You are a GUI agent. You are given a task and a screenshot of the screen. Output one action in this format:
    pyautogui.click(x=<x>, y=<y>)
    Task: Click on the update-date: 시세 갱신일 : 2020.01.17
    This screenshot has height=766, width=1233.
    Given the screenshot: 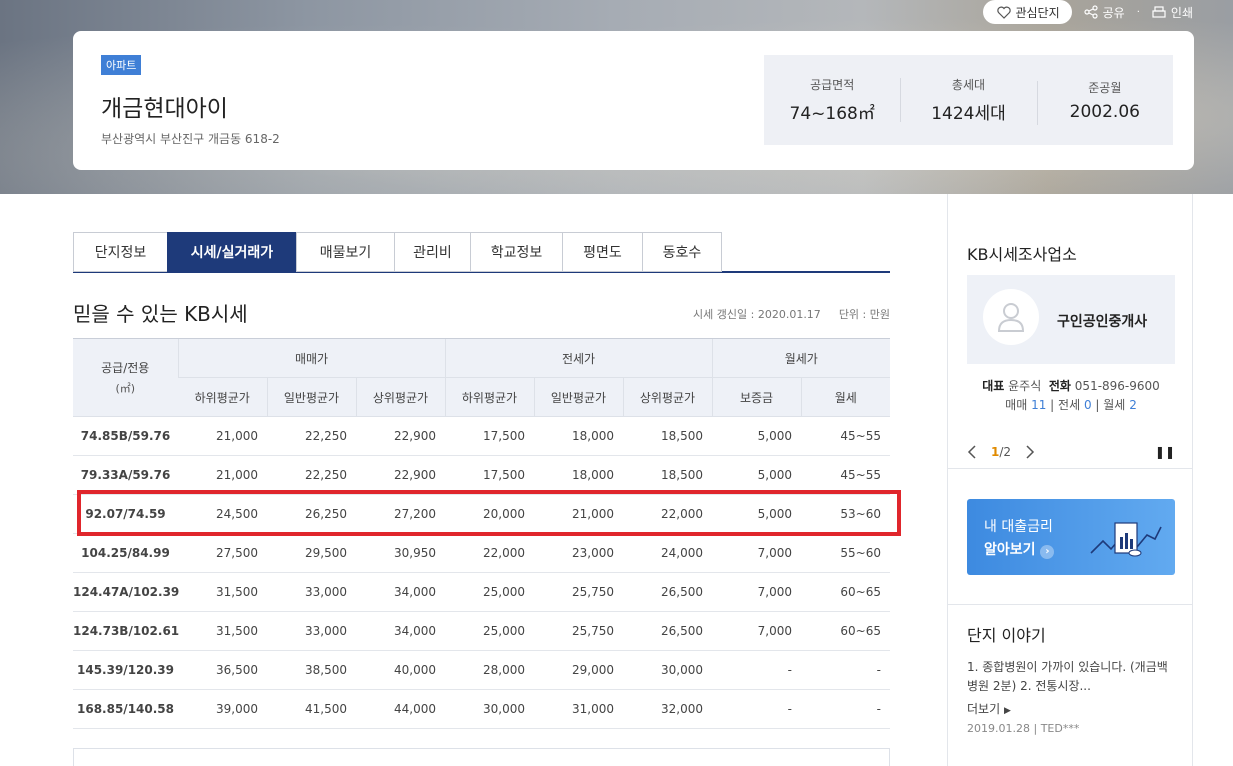 What is the action you would take?
    pyautogui.click(x=757, y=314)
    